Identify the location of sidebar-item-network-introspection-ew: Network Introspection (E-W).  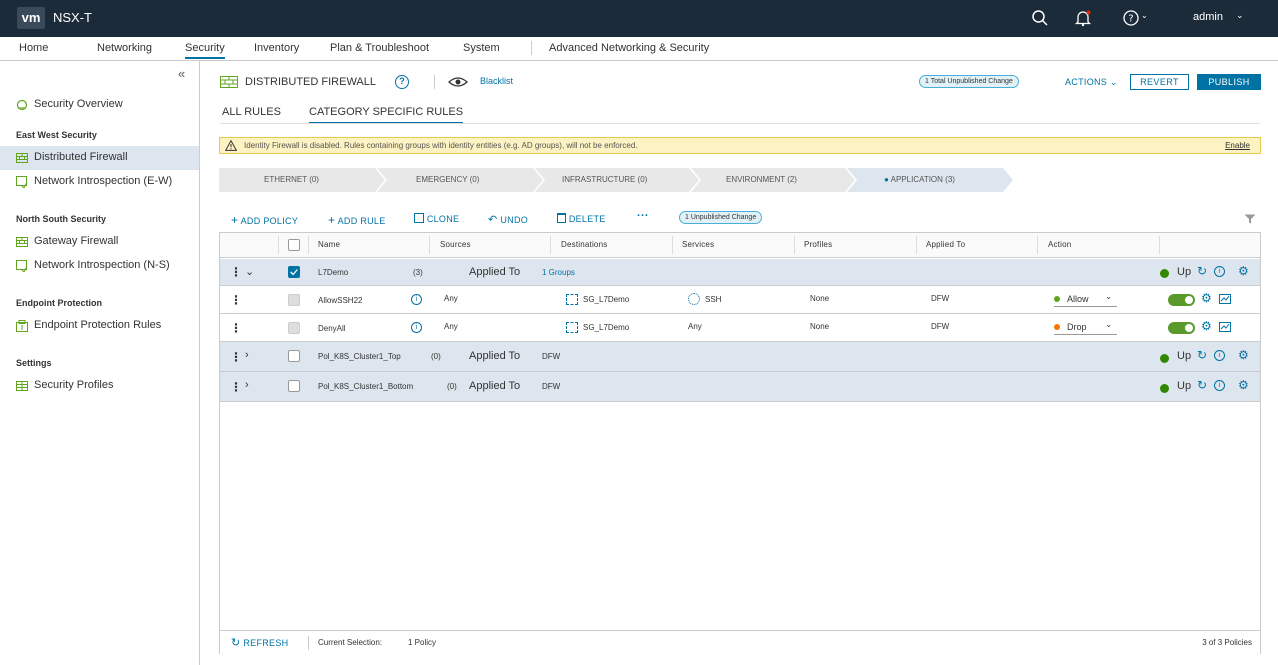
(99, 182).